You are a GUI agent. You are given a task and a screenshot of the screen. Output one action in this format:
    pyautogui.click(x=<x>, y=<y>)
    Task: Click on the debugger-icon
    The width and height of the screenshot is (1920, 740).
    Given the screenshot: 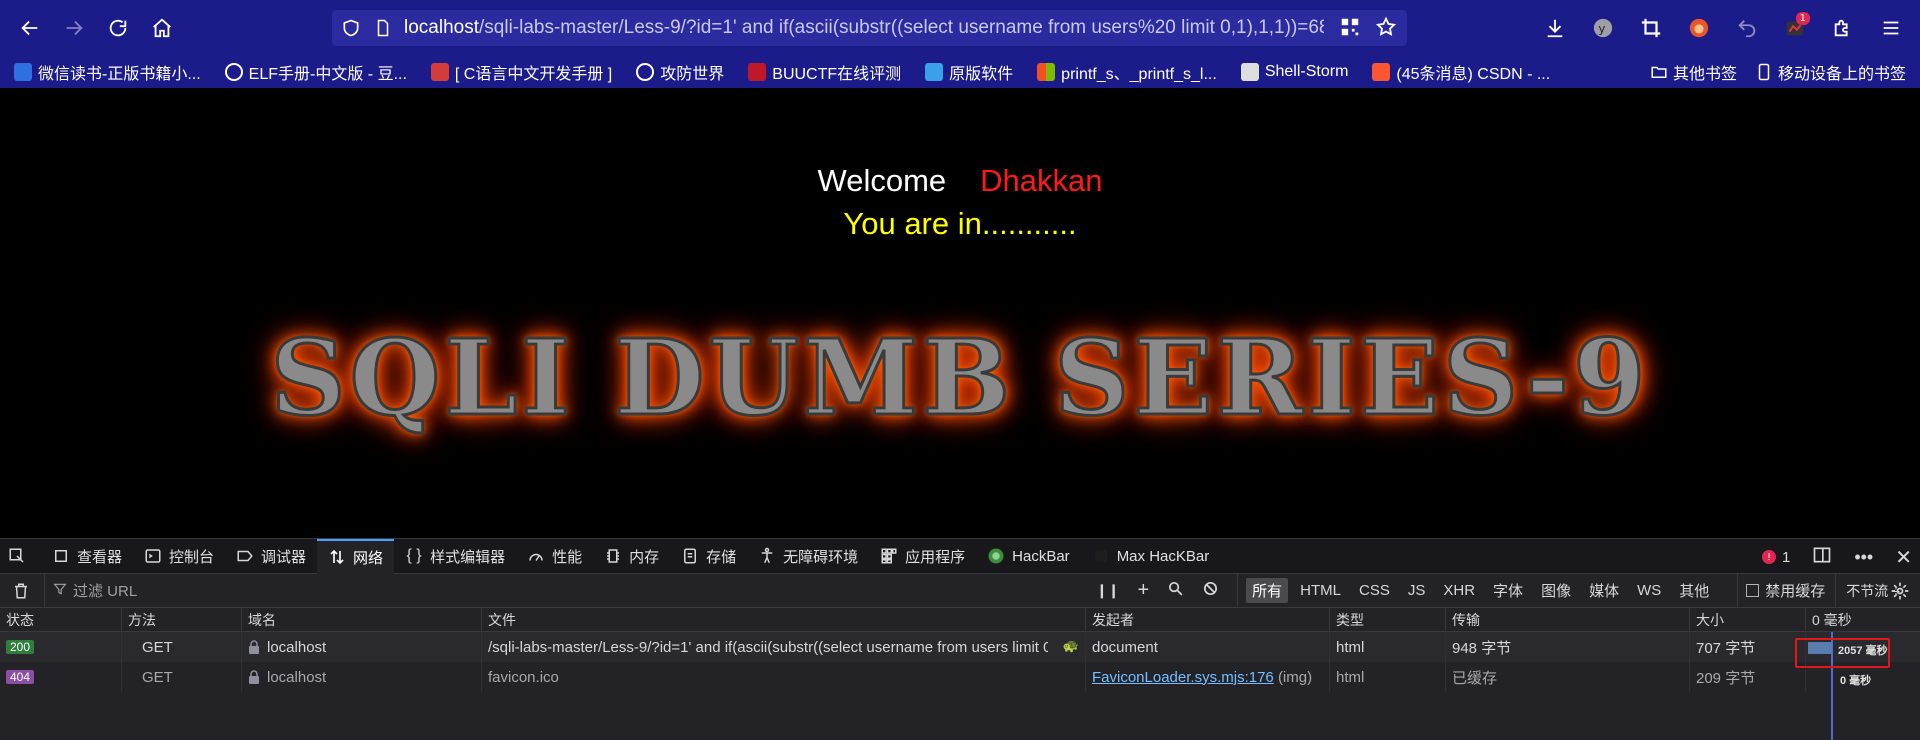 What is the action you would take?
    pyautogui.click(x=245, y=556)
    